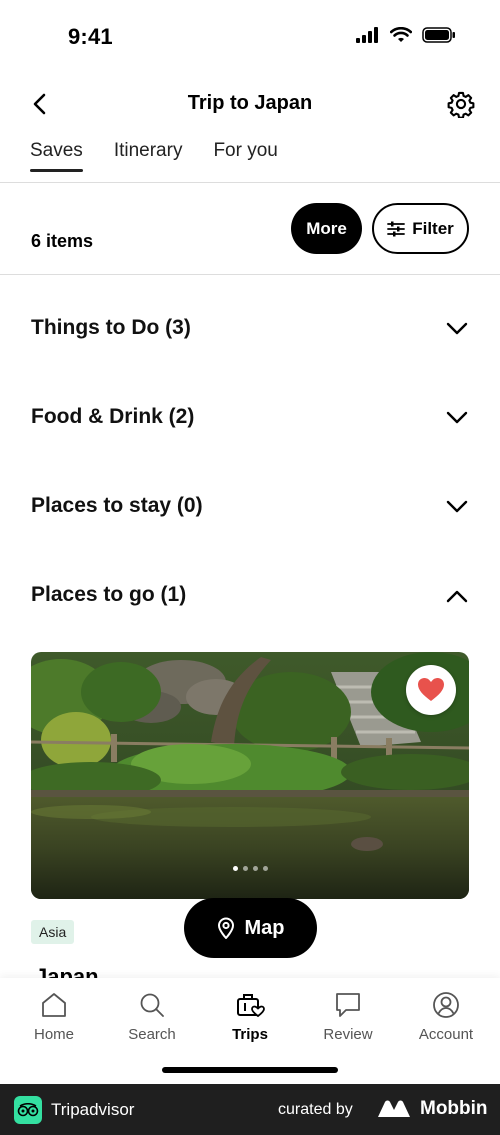  I want to click on nav-account: Account, so click(446, 1018).